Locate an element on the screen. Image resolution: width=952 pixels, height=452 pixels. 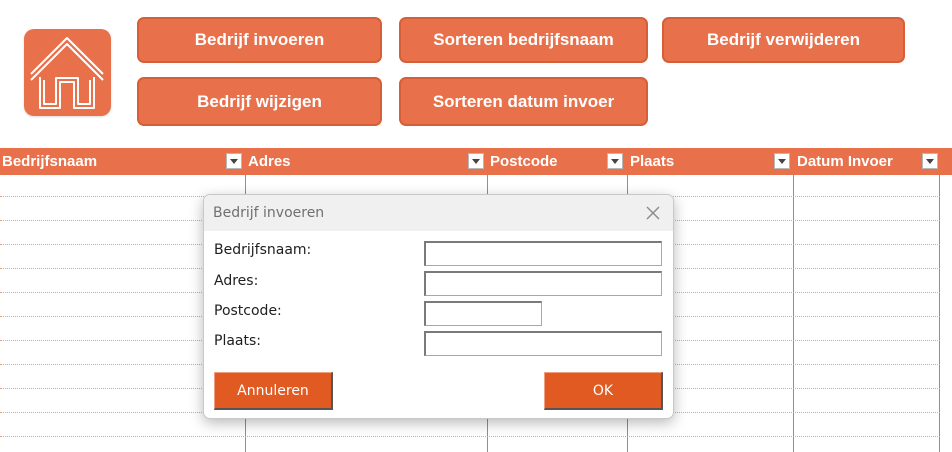
filter-dropdown-adres is located at coordinates (476, 161).